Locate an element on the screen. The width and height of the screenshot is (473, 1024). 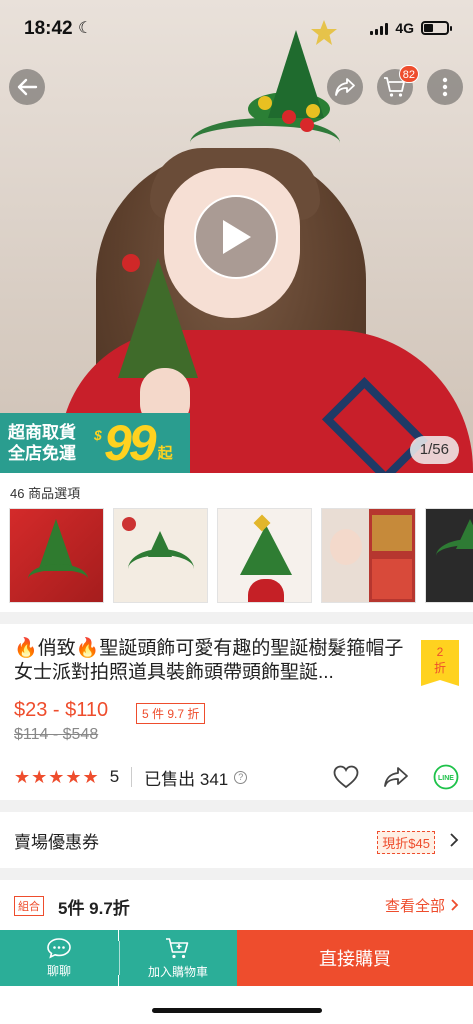
rating-value: 5 is located at coordinates (114, 776).